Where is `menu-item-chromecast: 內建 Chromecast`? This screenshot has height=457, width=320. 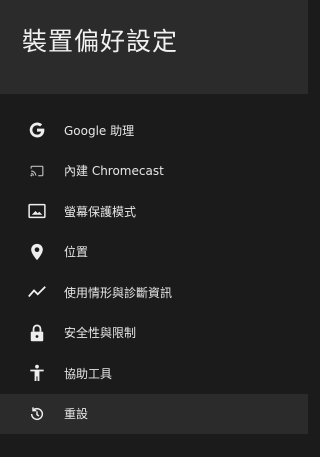
menu-item-chromecast: 內建 Chromecast is located at coordinates (154, 171).